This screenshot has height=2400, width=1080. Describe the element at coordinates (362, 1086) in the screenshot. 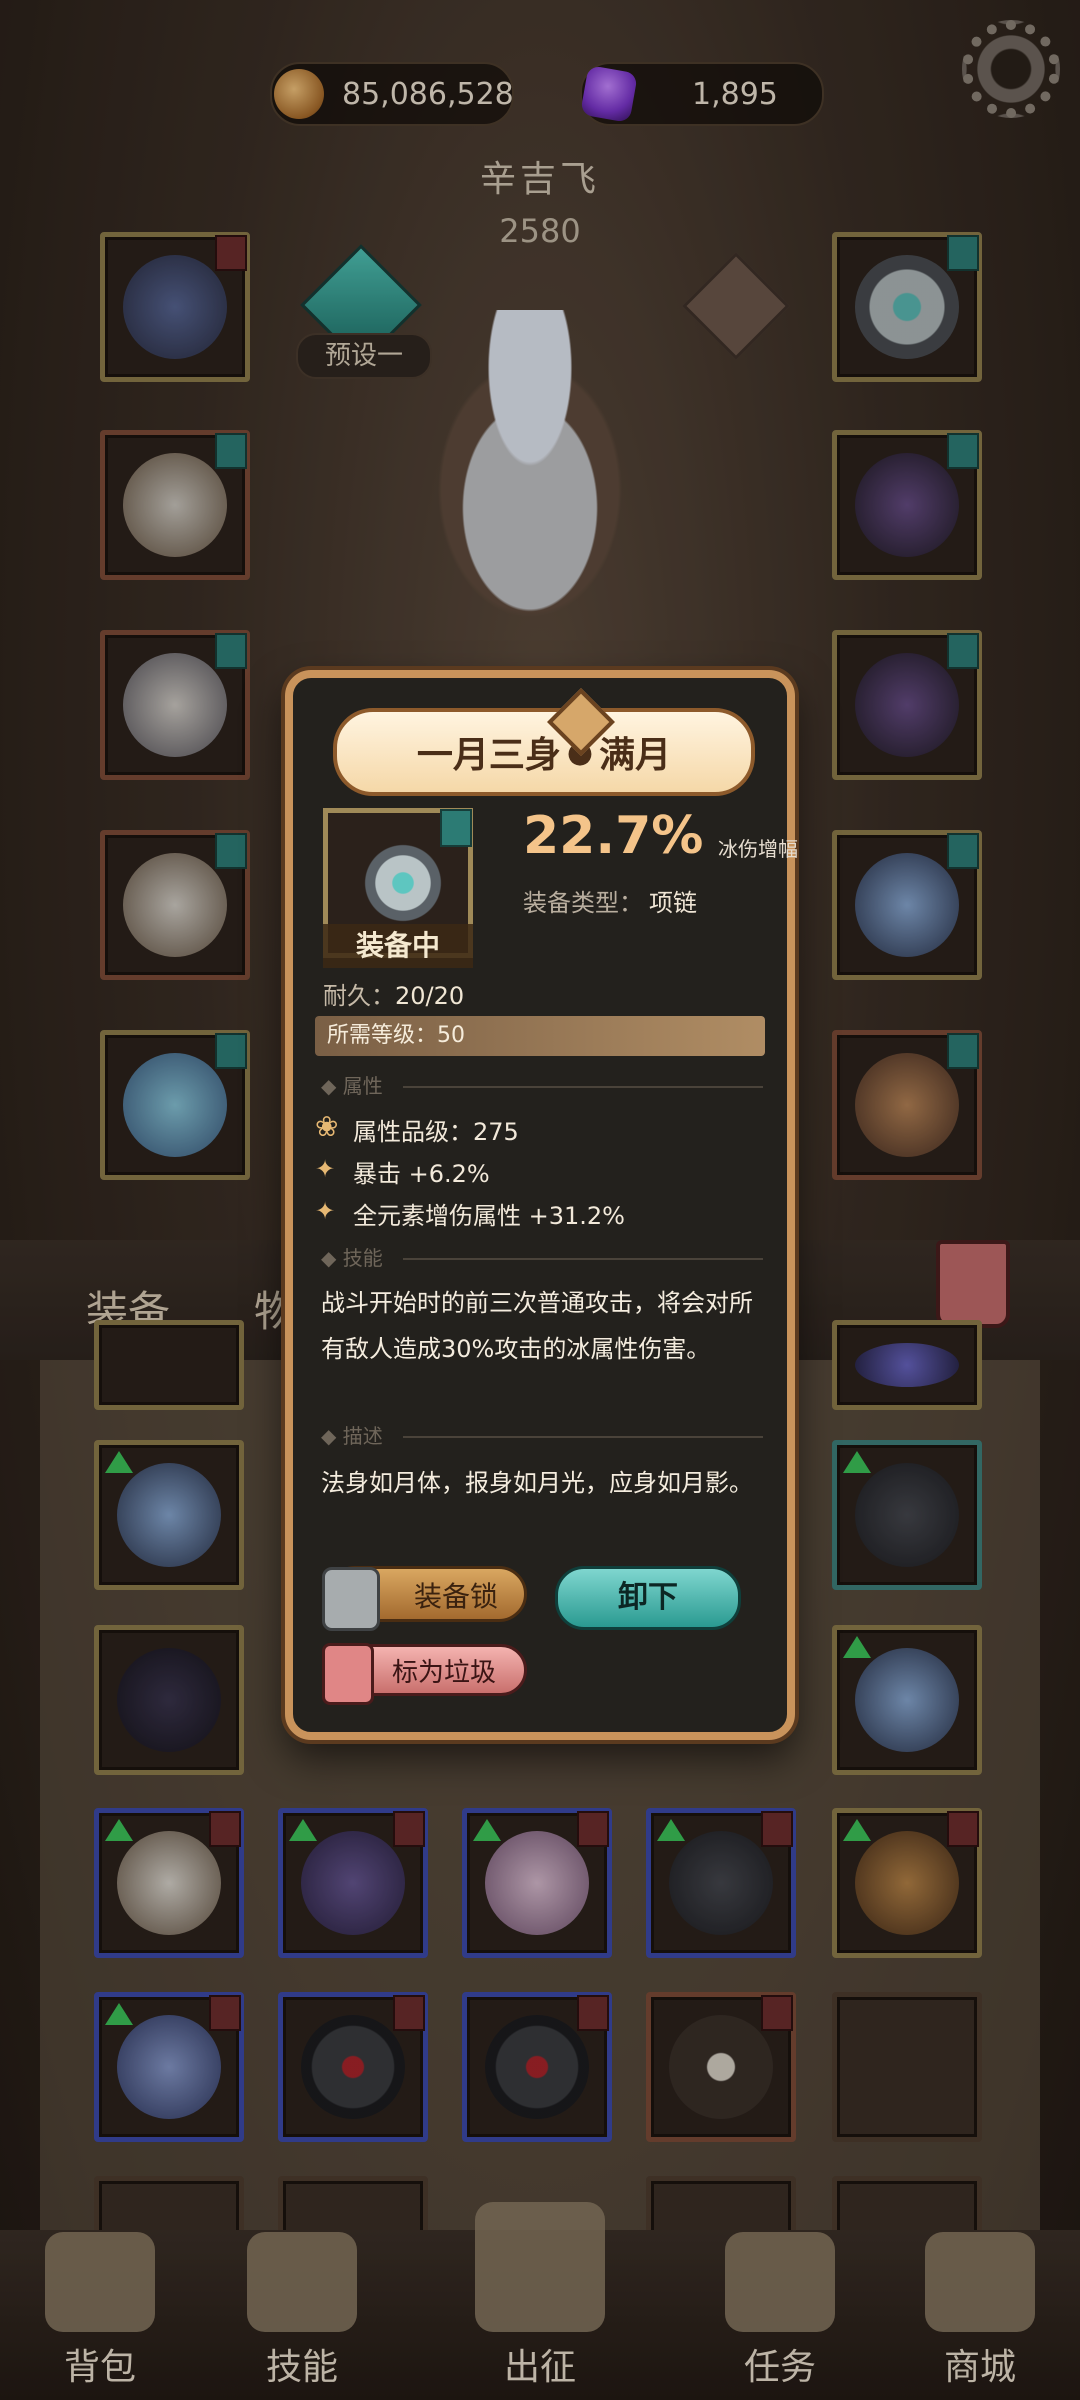

I see `section-attributes-label: 属性` at that location.